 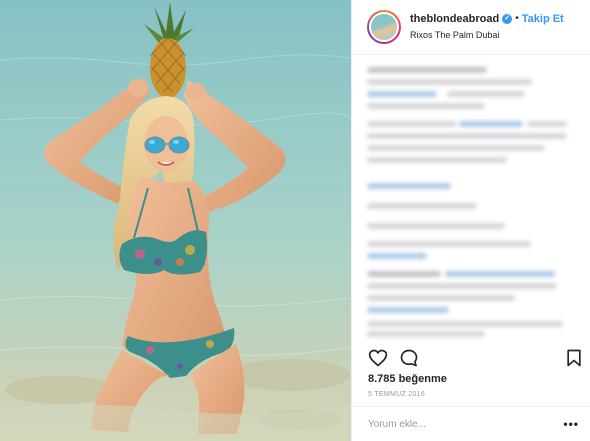 What do you see at coordinates (409, 358) in the screenshot?
I see `speech-bubble-icon` at bounding box center [409, 358].